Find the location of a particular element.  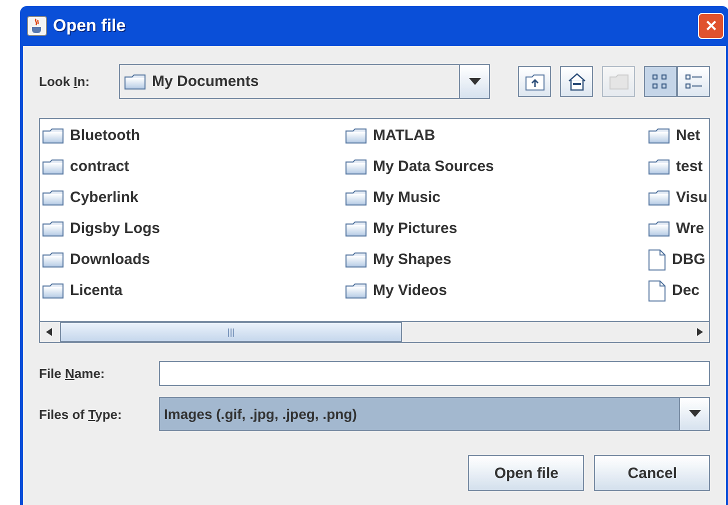

window-title: Open file is located at coordinates (90, 26).